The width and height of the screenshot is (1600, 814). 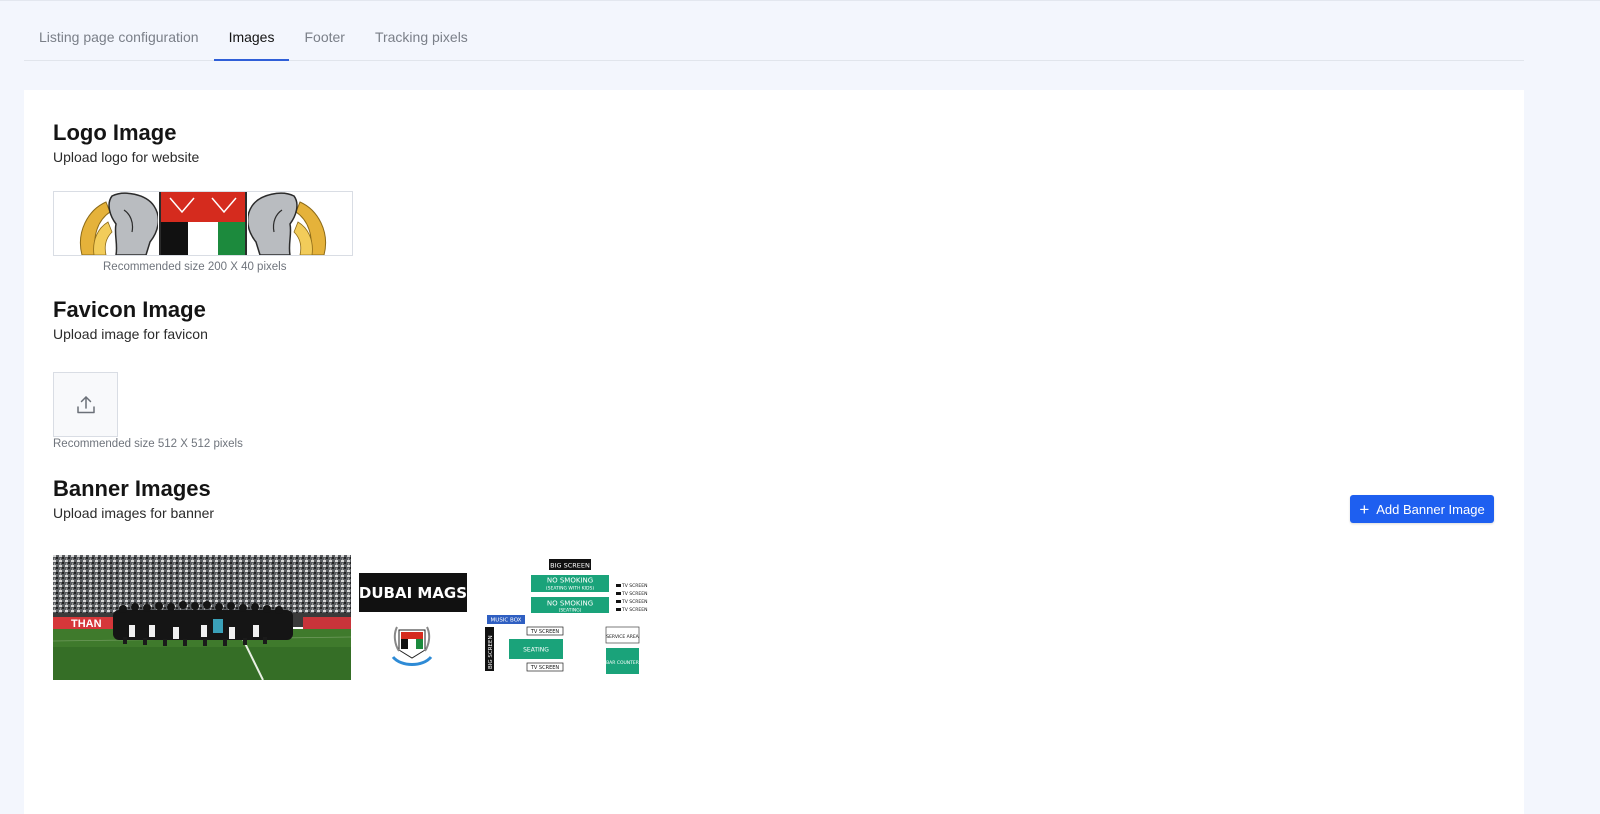 I want to click on add-banner-image-button: + Add Banner Image, so click(x=1422, y=509).